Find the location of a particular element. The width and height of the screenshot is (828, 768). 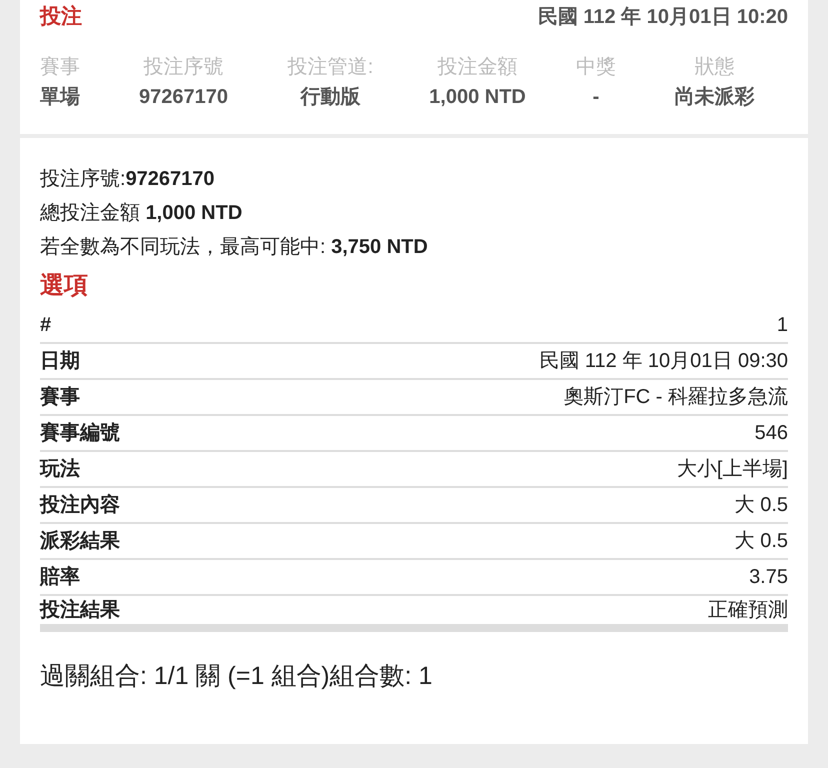

row-value: 546 is located at coordinates (771, 433).